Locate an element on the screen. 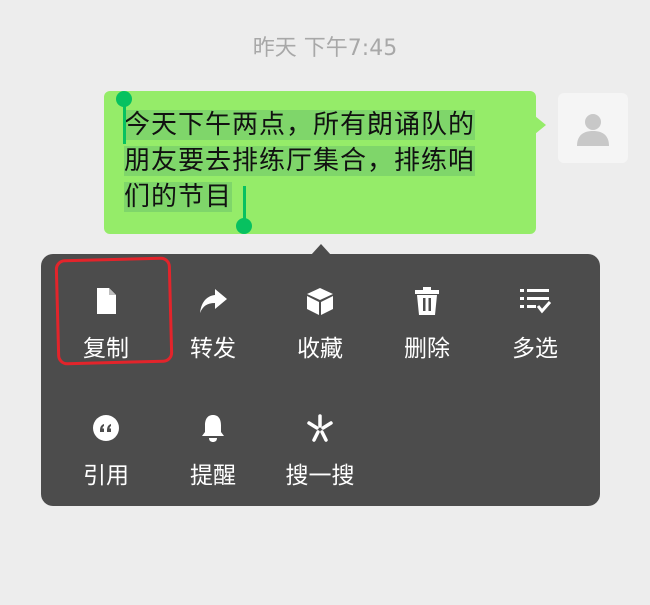 This screenshot has width=650, height=605. copy-highlight-annotation is located at coordinates (114, 311).